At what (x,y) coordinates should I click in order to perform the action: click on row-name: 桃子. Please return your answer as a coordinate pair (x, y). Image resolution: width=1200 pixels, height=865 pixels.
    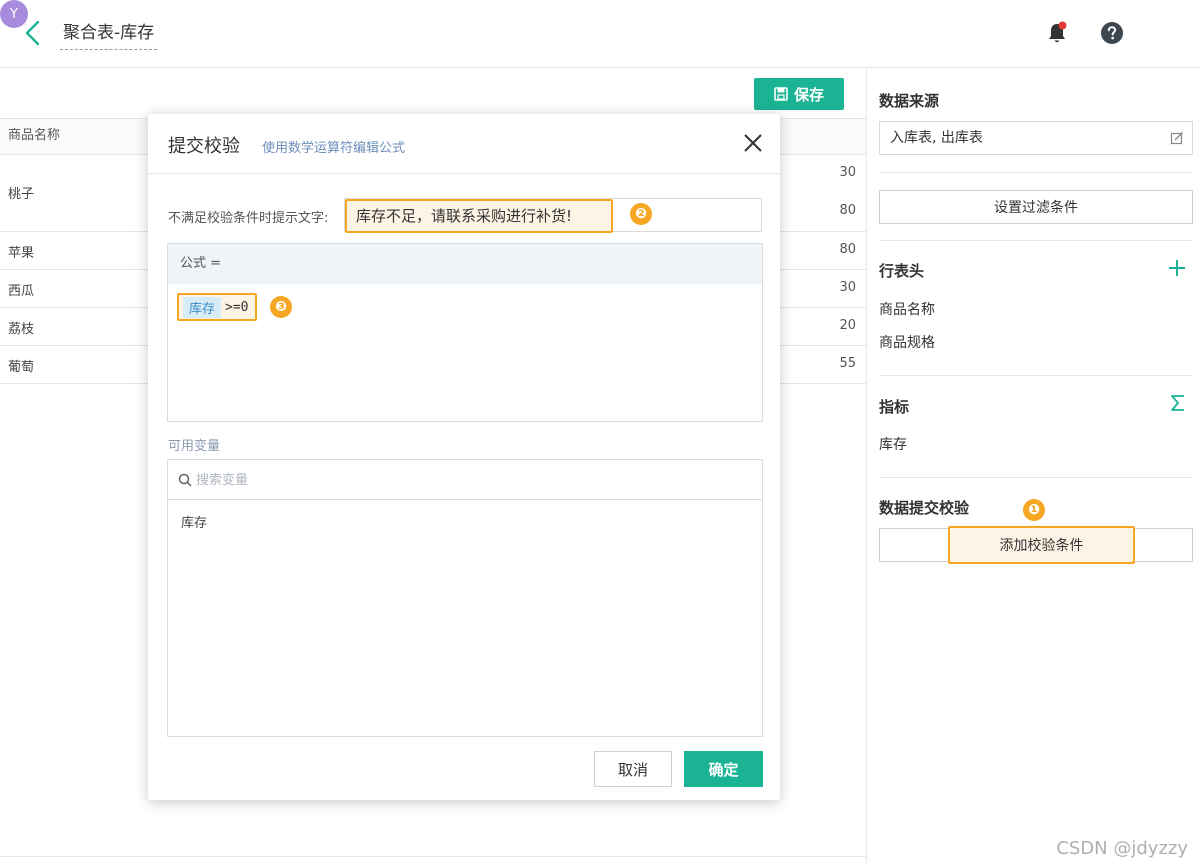
    Looking at the image, I should click on (21, 194).